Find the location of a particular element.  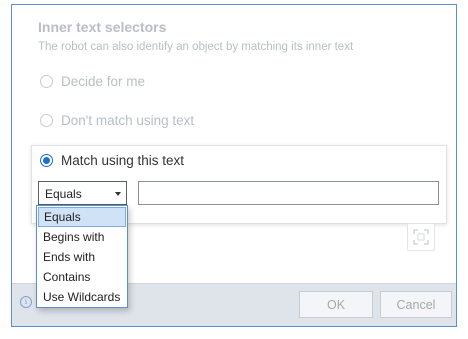

dropdown-item-ends-with: Ends with is located at coordinates (82, 257).